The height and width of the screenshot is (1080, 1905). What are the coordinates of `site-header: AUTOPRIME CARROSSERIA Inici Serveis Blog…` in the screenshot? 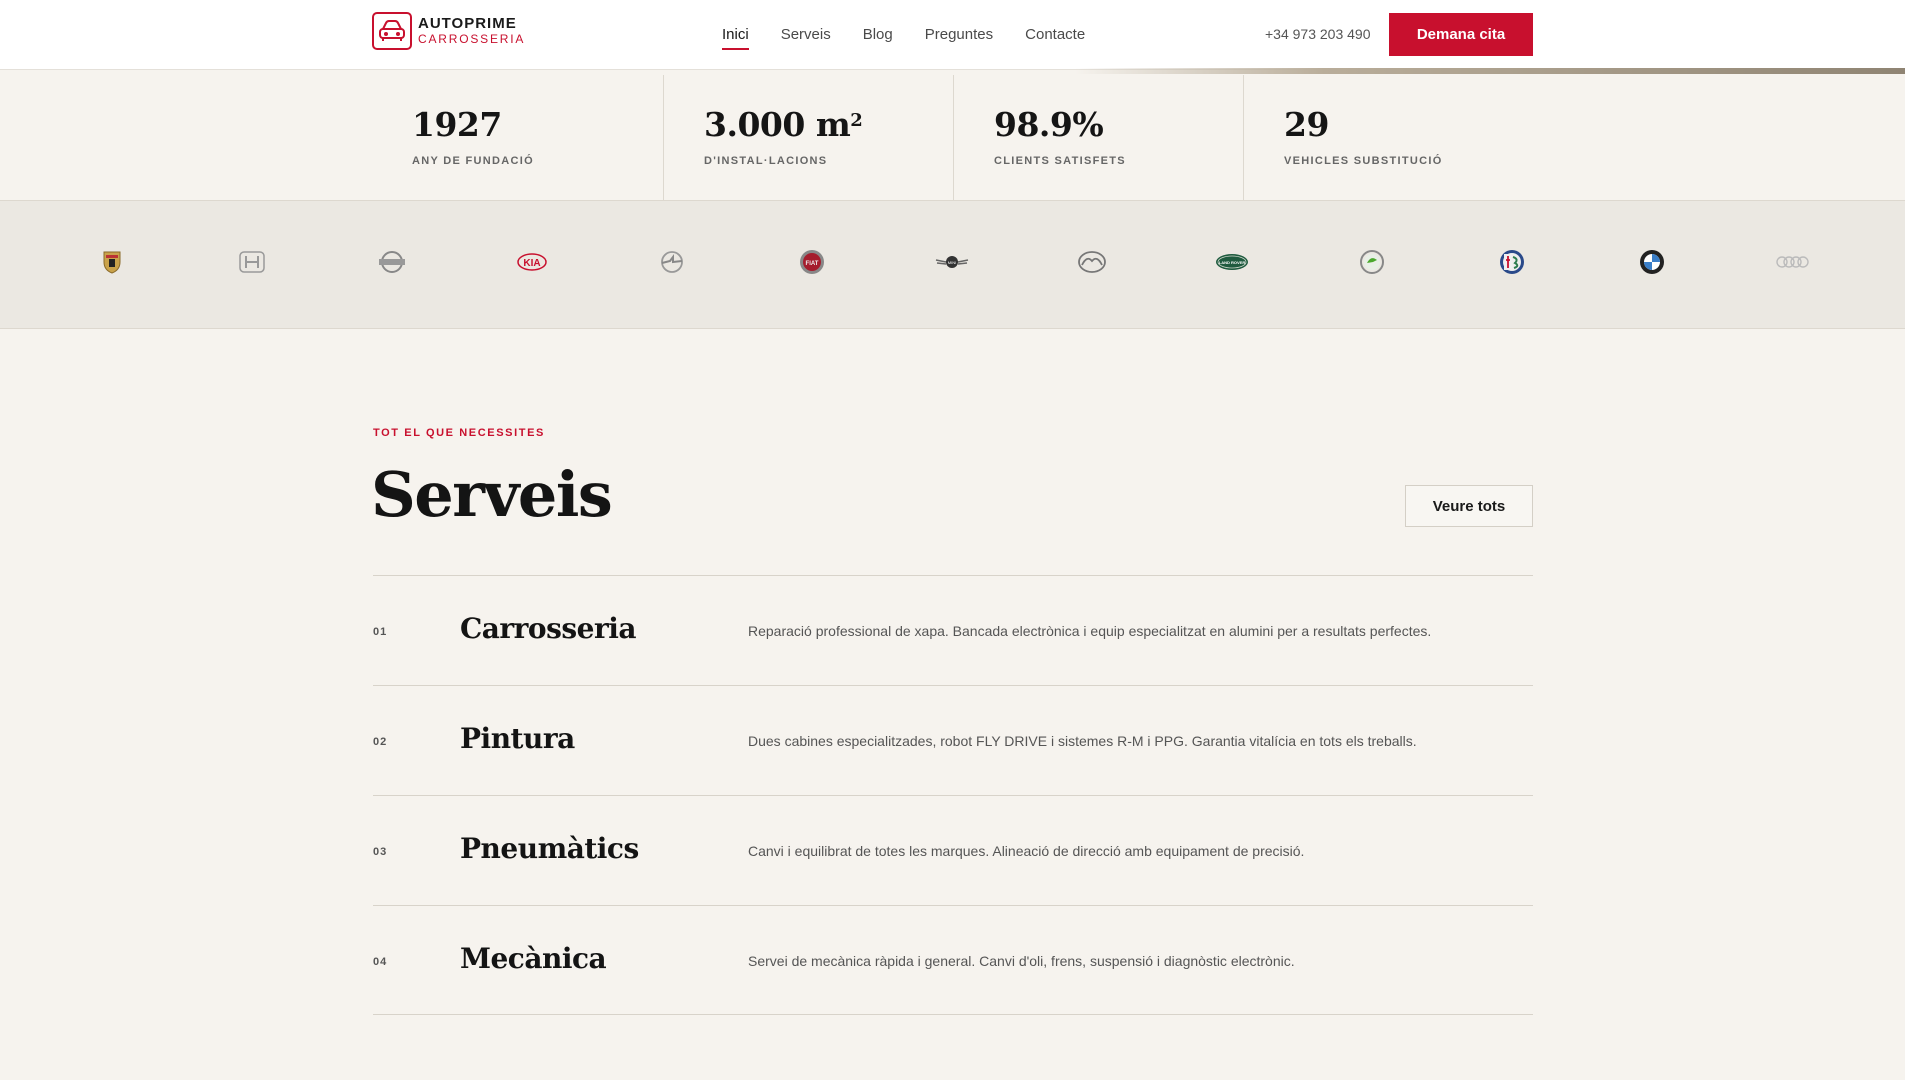 It's located at (952, 37).